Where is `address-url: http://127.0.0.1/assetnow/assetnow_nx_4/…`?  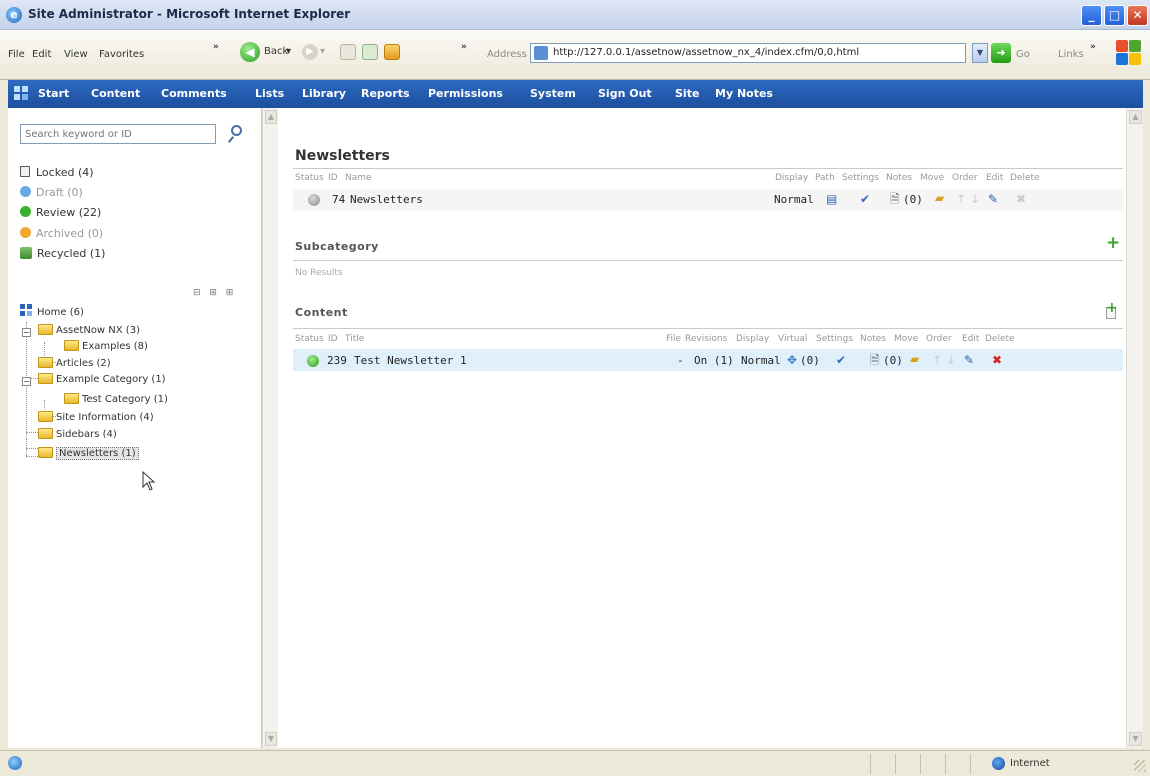 address-url: http://127.0.0.1/assetnow/assetnow_nx_4/… is located at coordinates (706, 52).